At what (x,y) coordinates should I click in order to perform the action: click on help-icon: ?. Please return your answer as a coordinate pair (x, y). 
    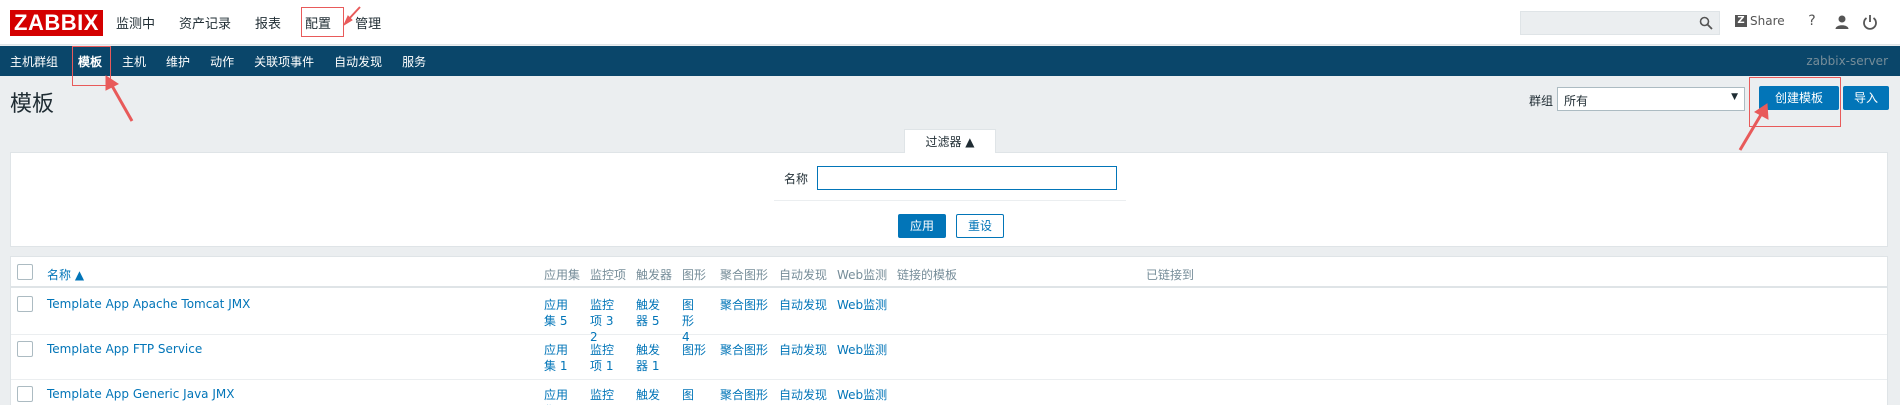
    Looking at the image, I should click on (1812, 22).